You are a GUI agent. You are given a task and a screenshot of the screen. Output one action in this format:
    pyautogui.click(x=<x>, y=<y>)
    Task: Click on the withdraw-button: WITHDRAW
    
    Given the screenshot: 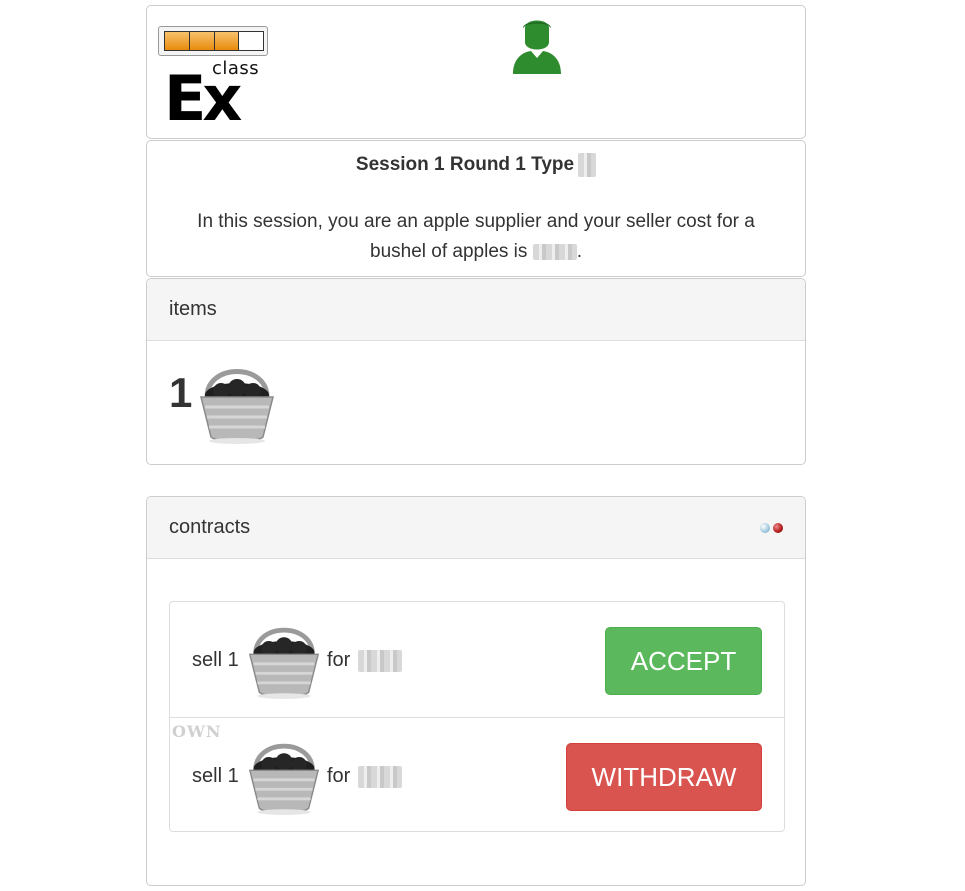 What is the action you would take?
    pyautogui.click(x=664, y=777)
    